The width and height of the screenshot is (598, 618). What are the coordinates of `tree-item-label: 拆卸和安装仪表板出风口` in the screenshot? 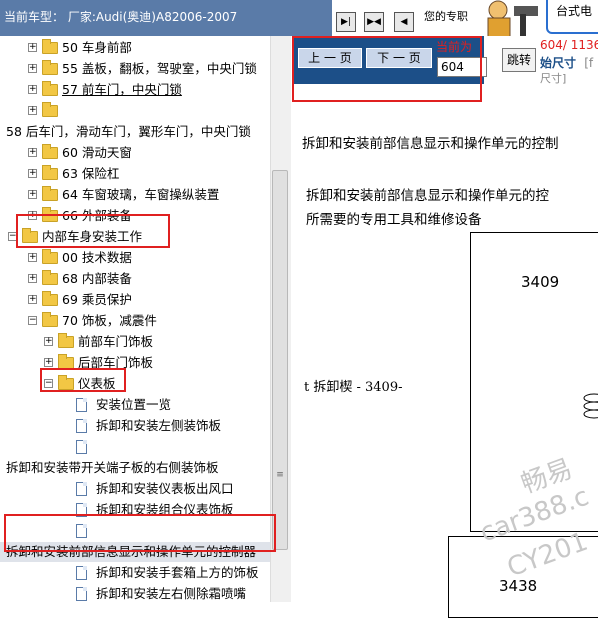 It's located at (165, 488).